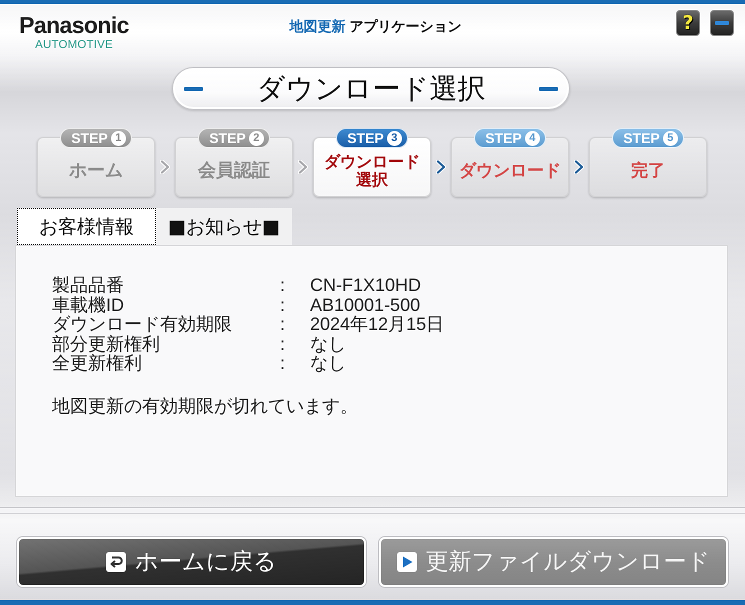 The image size is (745, 605). What do you see at coordinates (532, 138) in the screenshot?
I see `step-number: 4` at bounding box center [532, 138].